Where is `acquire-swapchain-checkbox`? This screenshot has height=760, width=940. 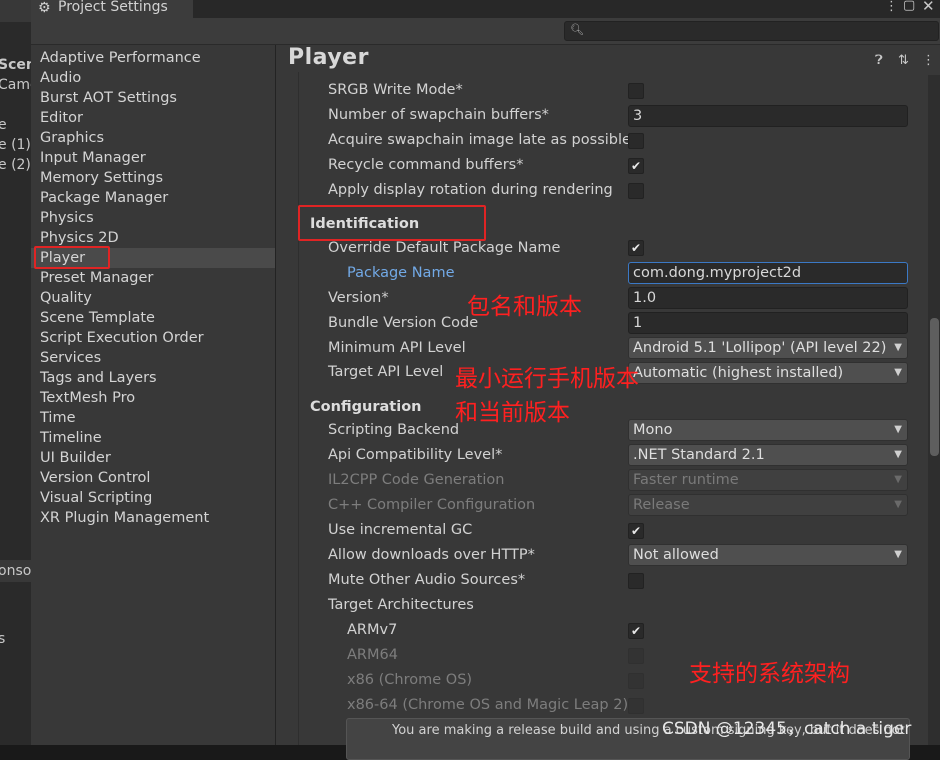 acquire-swapchain-checkbox is located at coordinates (636, 141).